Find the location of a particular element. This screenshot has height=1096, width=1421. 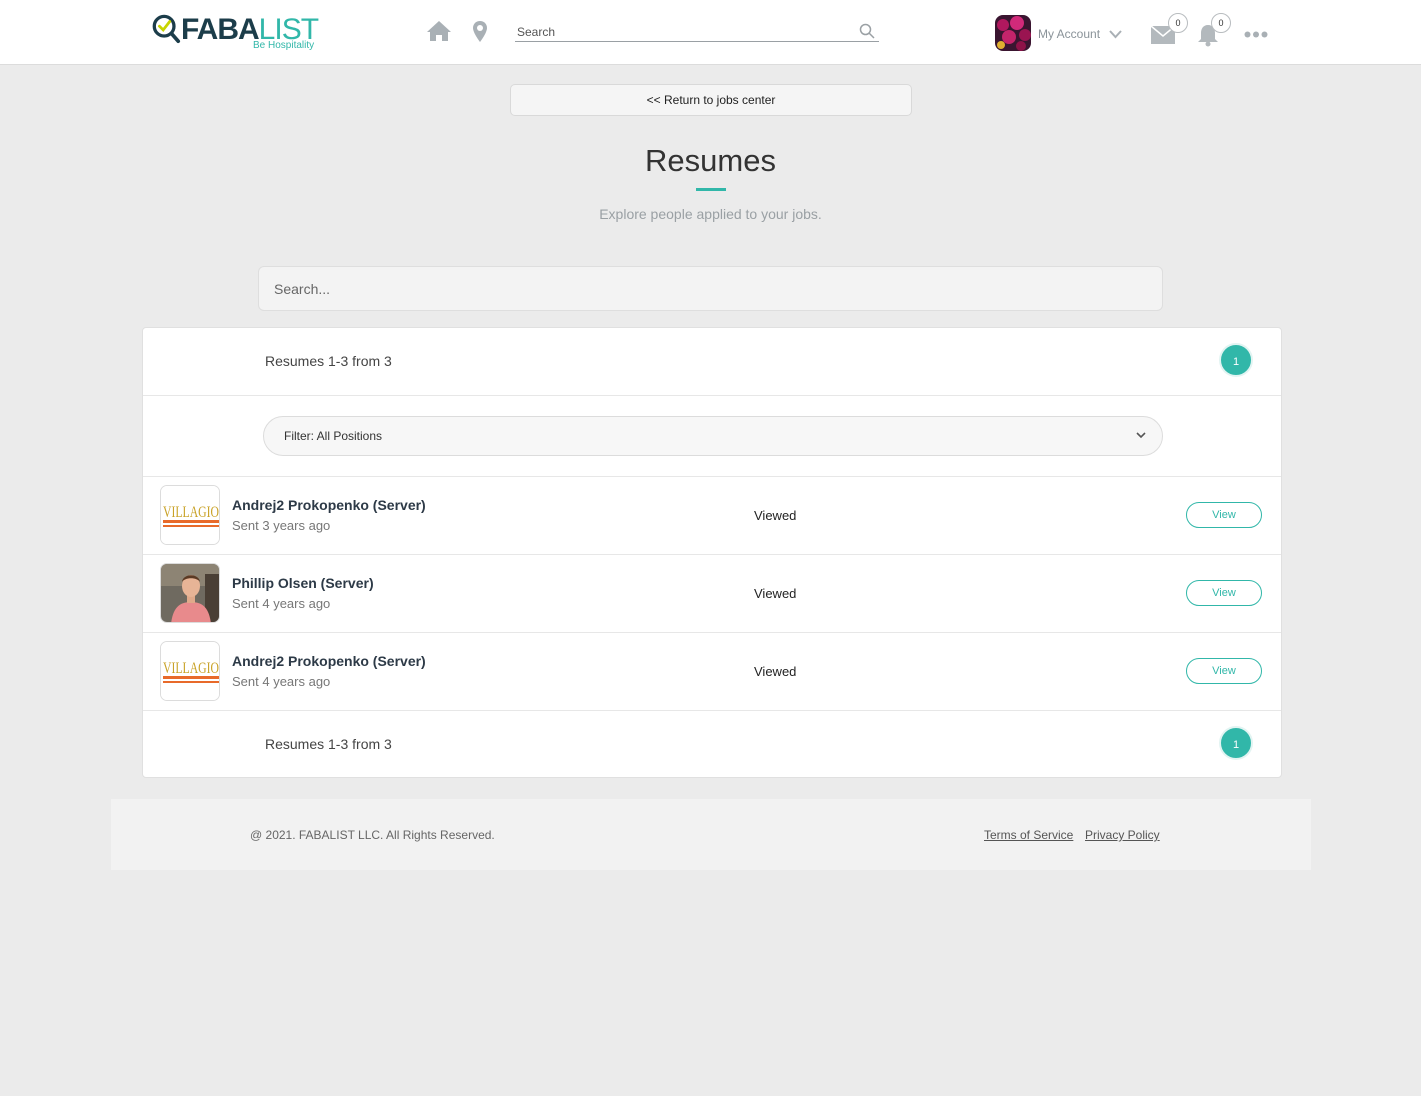

return-to-jobs-button: << Return to jobs center is located at coordinates (711, 100).